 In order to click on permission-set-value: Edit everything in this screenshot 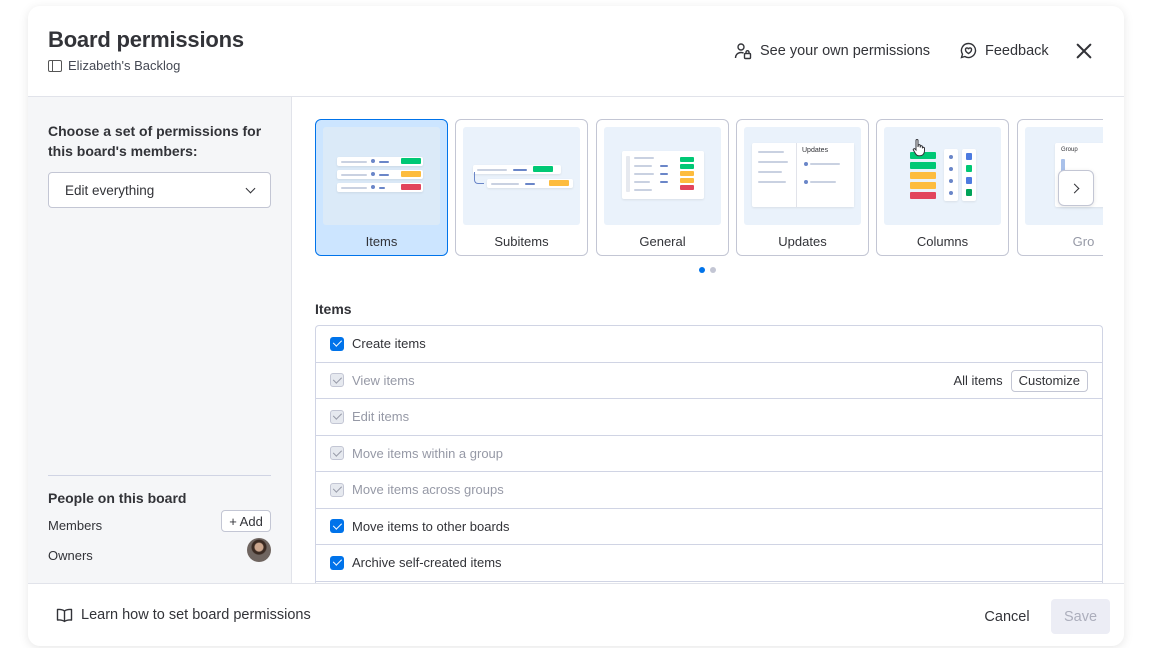, I will do `click(110, 190)`.